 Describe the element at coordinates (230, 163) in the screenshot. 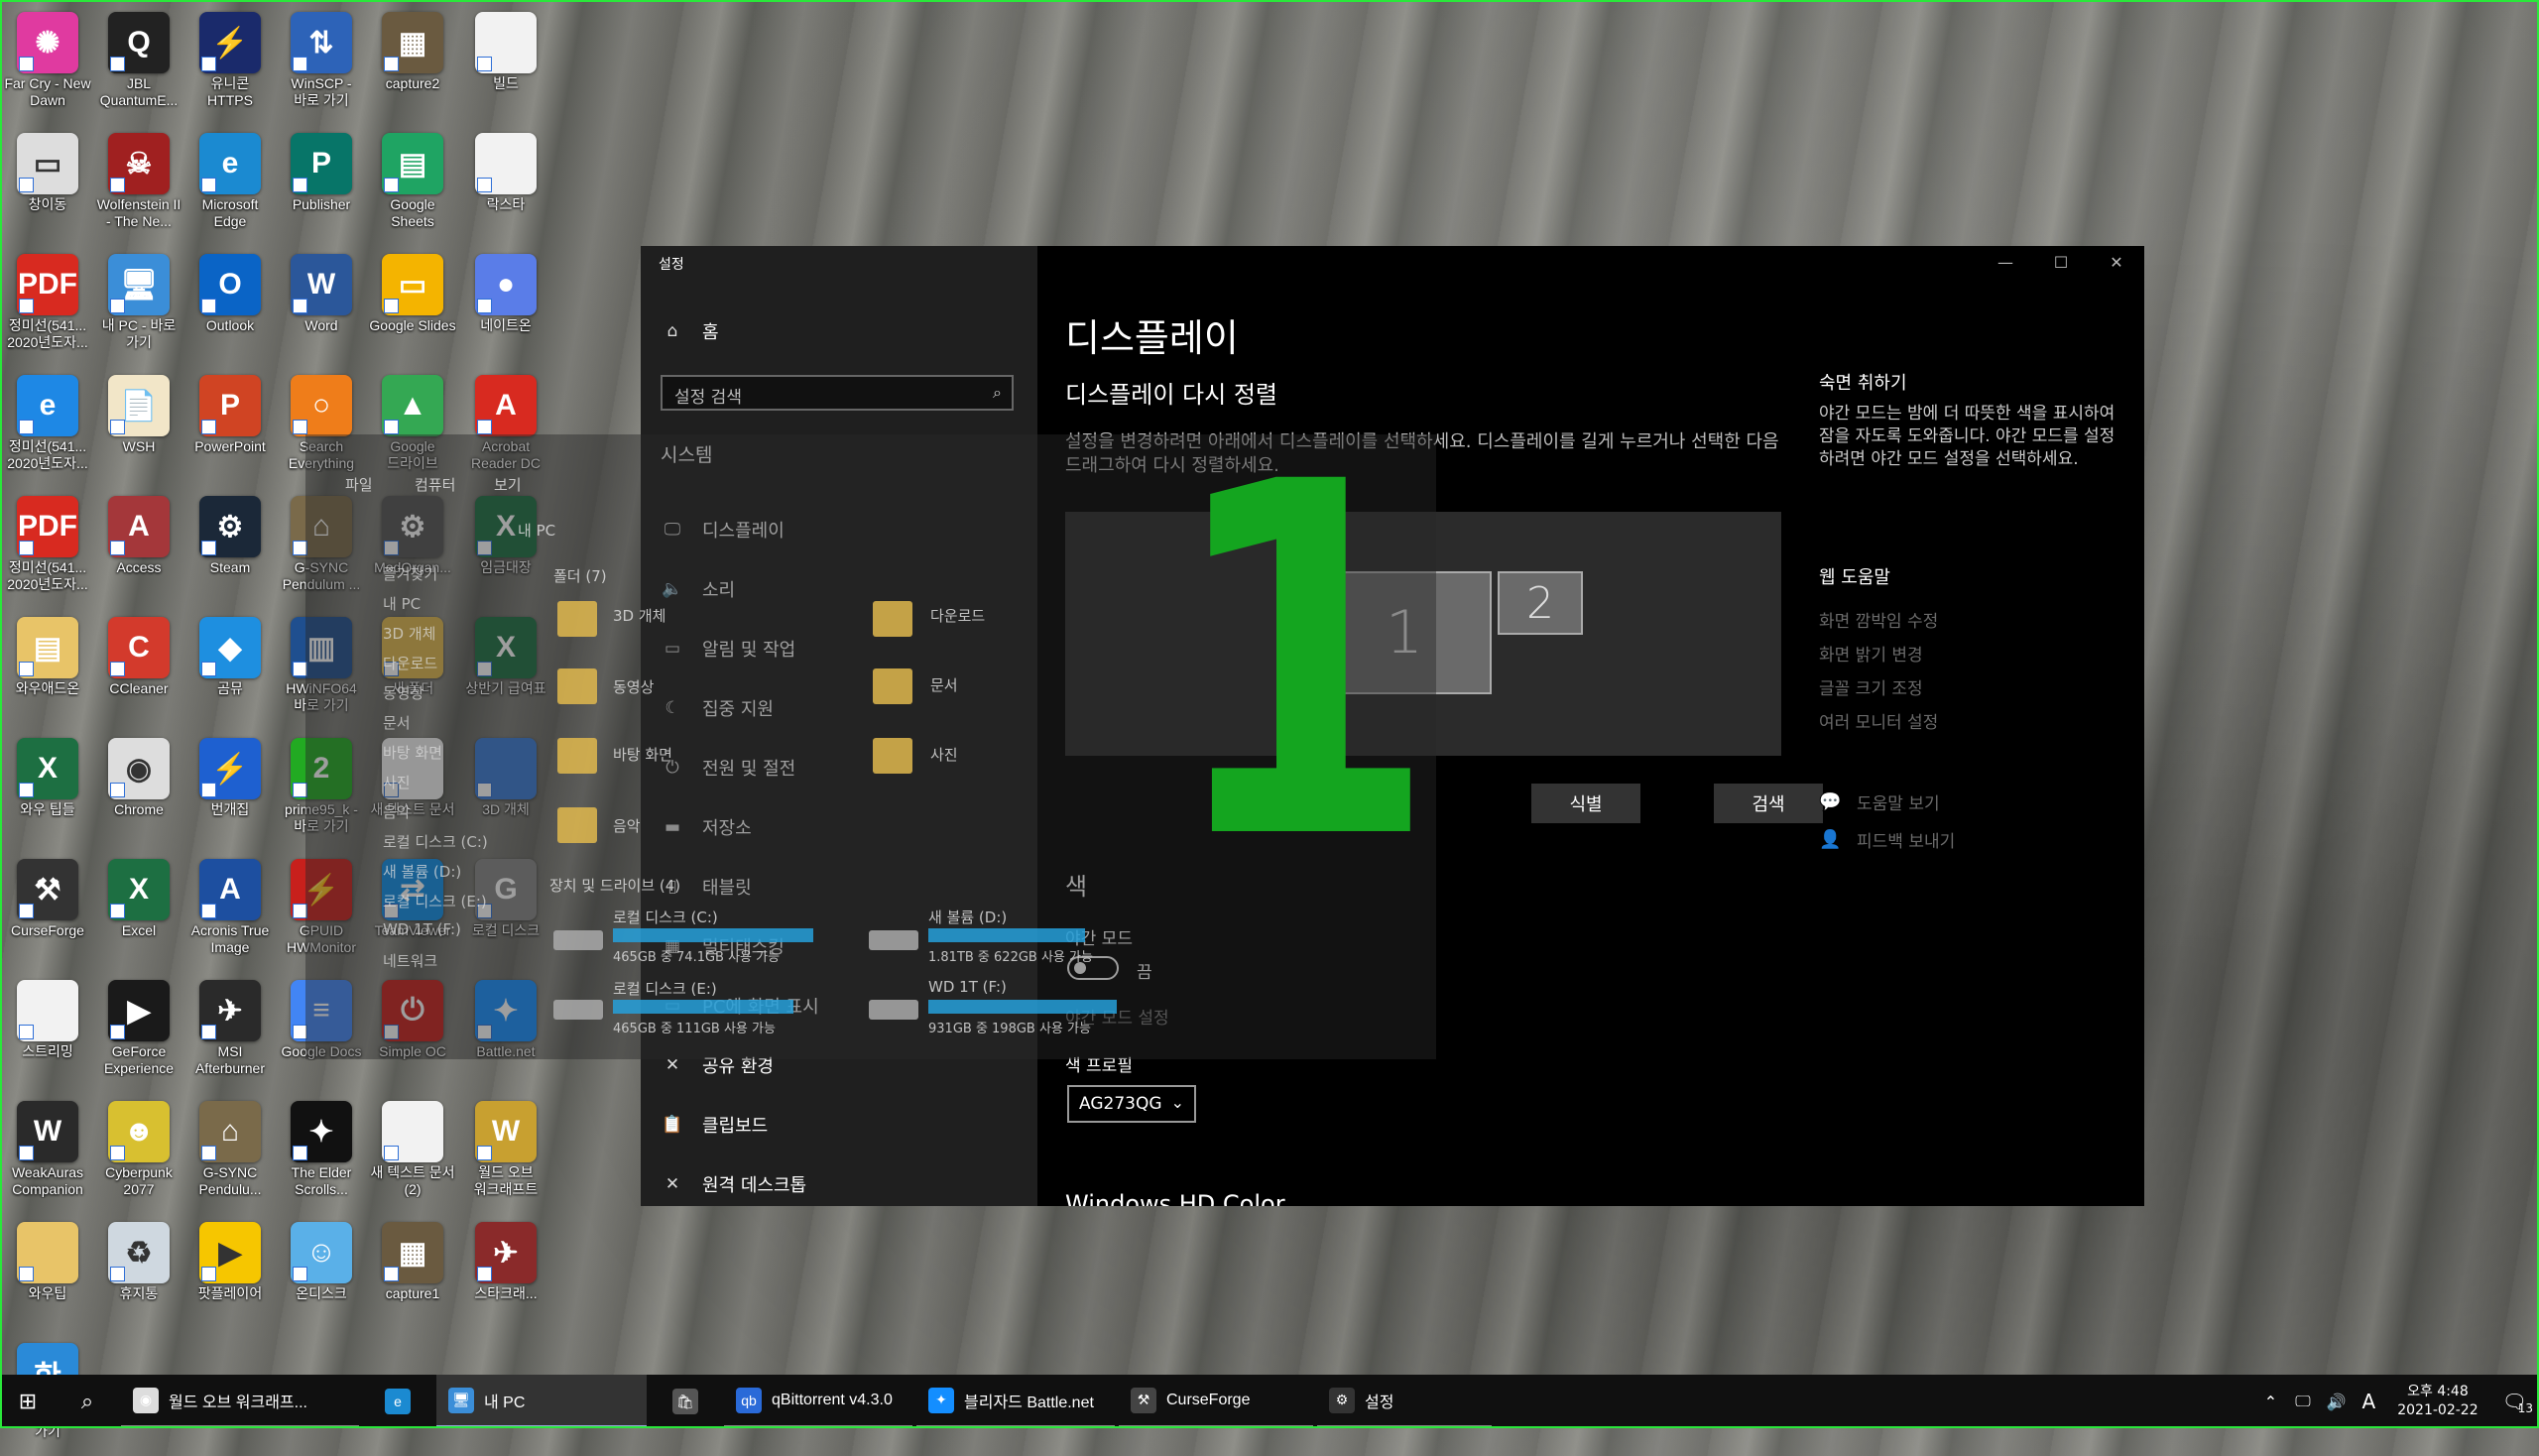

I see `app-icon: e` at that location.